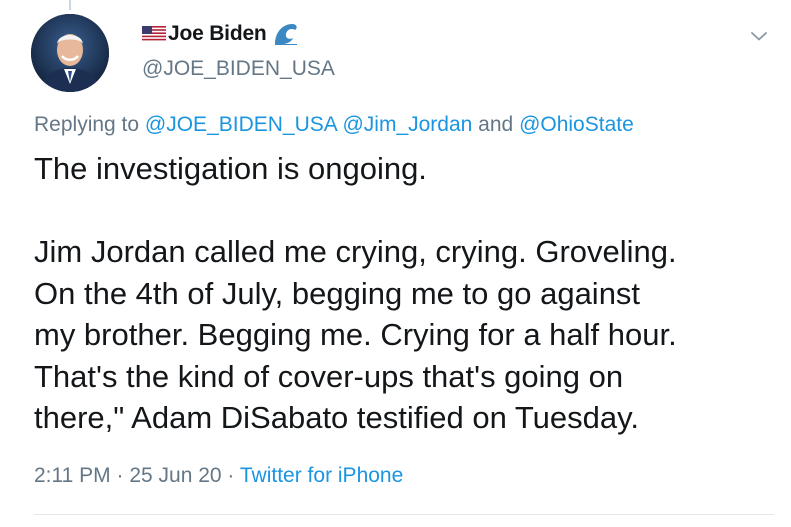 The height and width of the screenshot is (527, 791). Describe the element at coordinates (238, 50) in the screenshot. I see `tweet-header: Joe Biden @JOE_BIDEN_USA` at that location.